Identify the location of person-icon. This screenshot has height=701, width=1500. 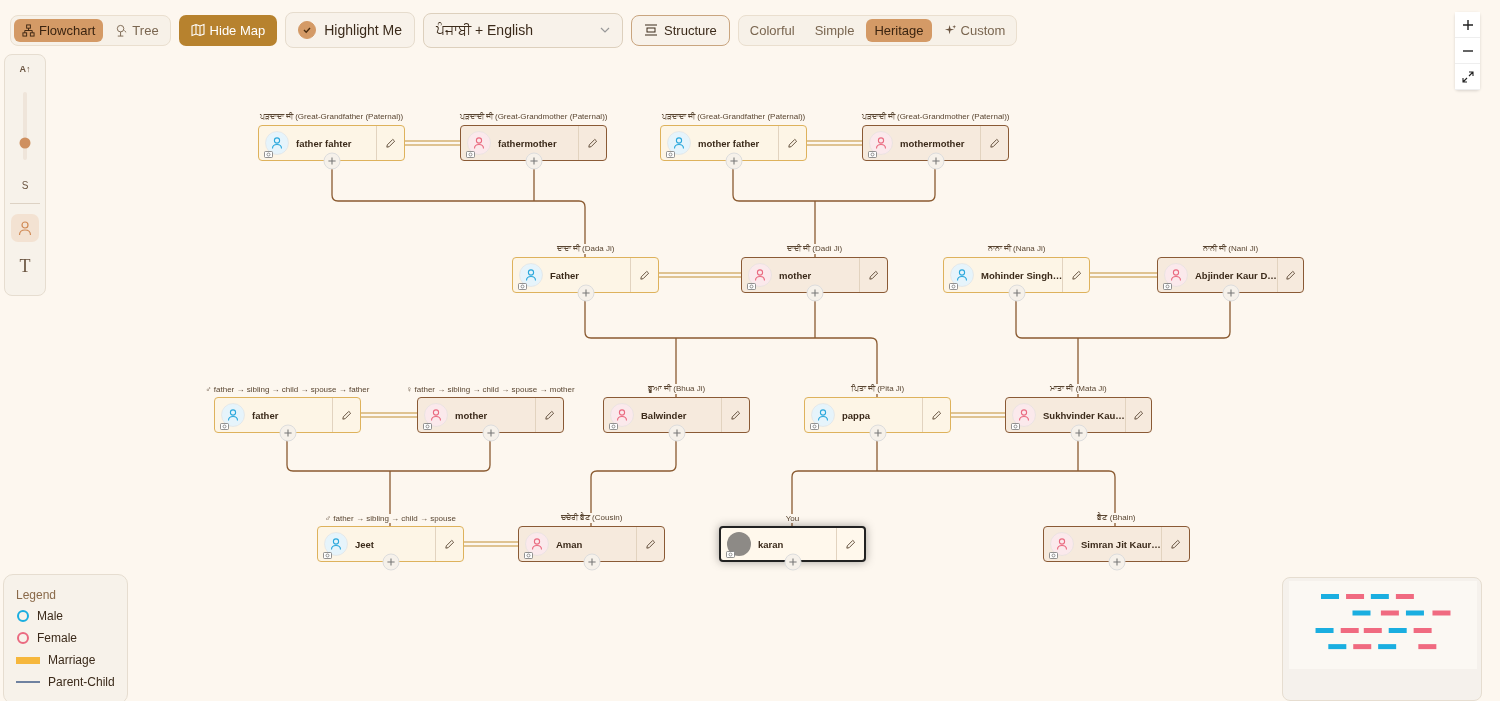
(25, 228).